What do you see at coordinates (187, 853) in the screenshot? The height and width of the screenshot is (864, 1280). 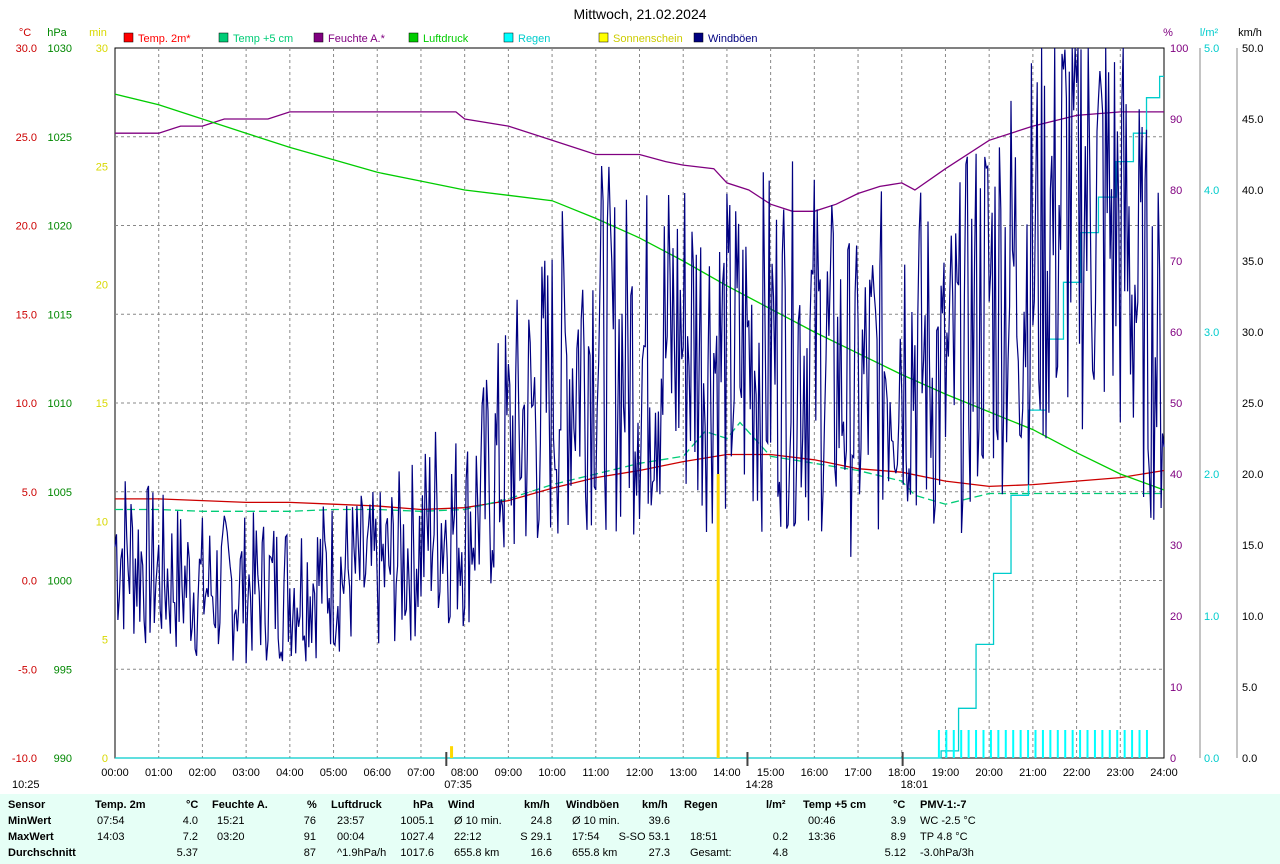 I see `stats-cell: 5.37` at bounding box center [187, 853].